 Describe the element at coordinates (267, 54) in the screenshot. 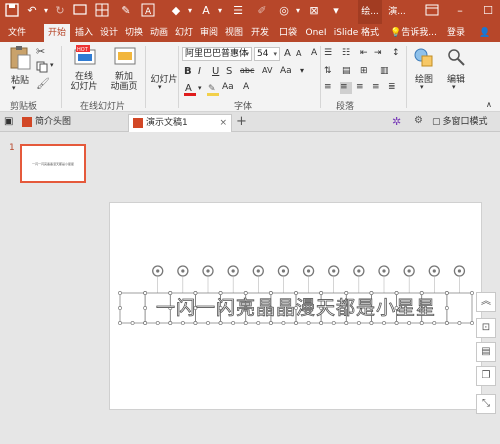

I see `font-size-combo: 54 ▾` at that location.